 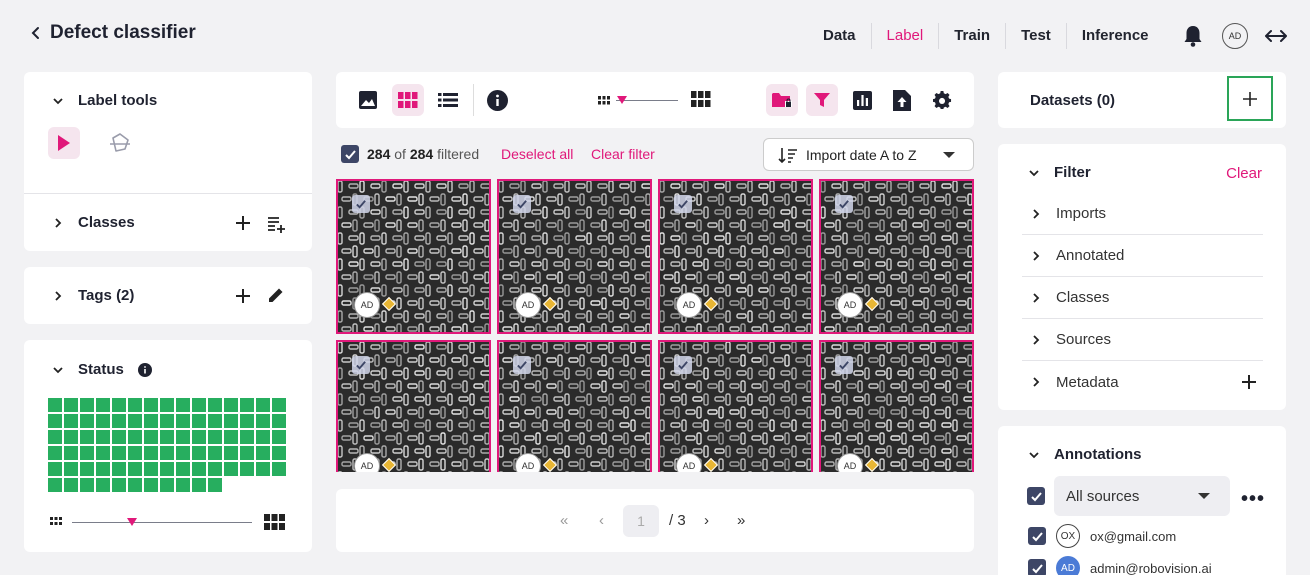 I want to click on chevron-right-icon, so click(x=58, y=295).